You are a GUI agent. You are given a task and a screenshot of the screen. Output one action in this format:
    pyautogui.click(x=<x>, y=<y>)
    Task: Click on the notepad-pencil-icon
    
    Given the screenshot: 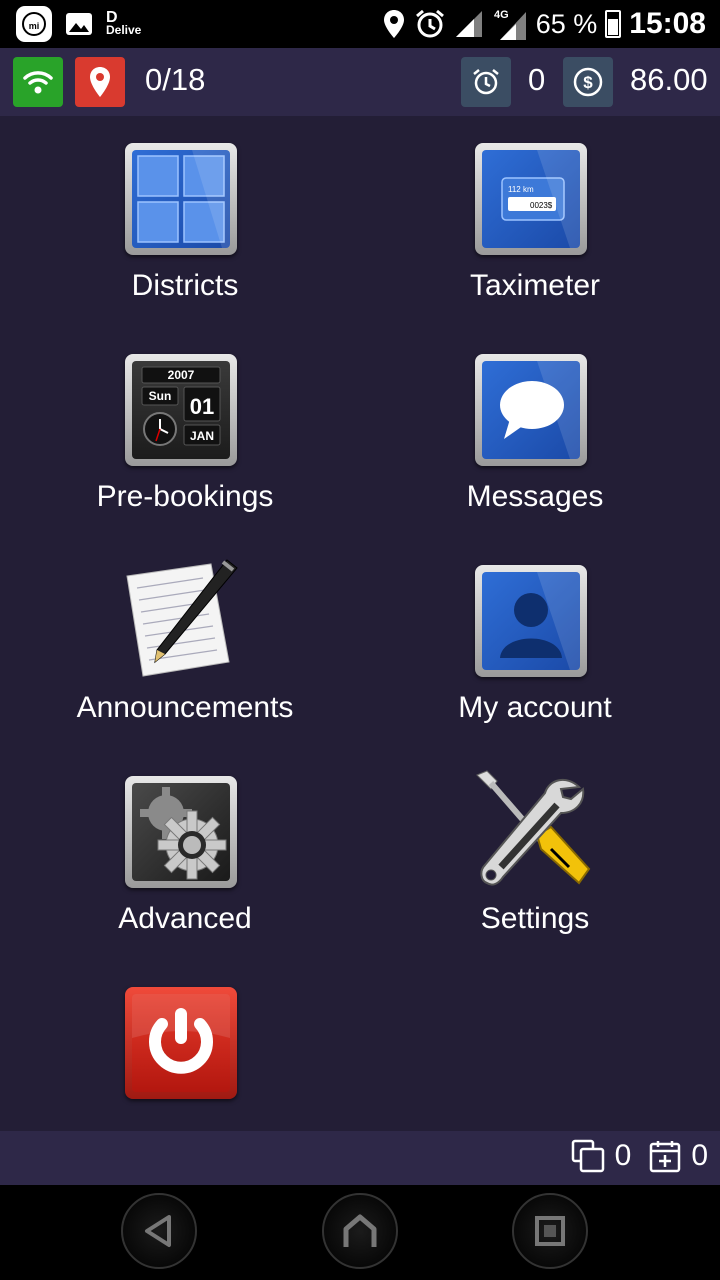 What is the action you would take?
    pyautogui.click(x=183, y=618)
    